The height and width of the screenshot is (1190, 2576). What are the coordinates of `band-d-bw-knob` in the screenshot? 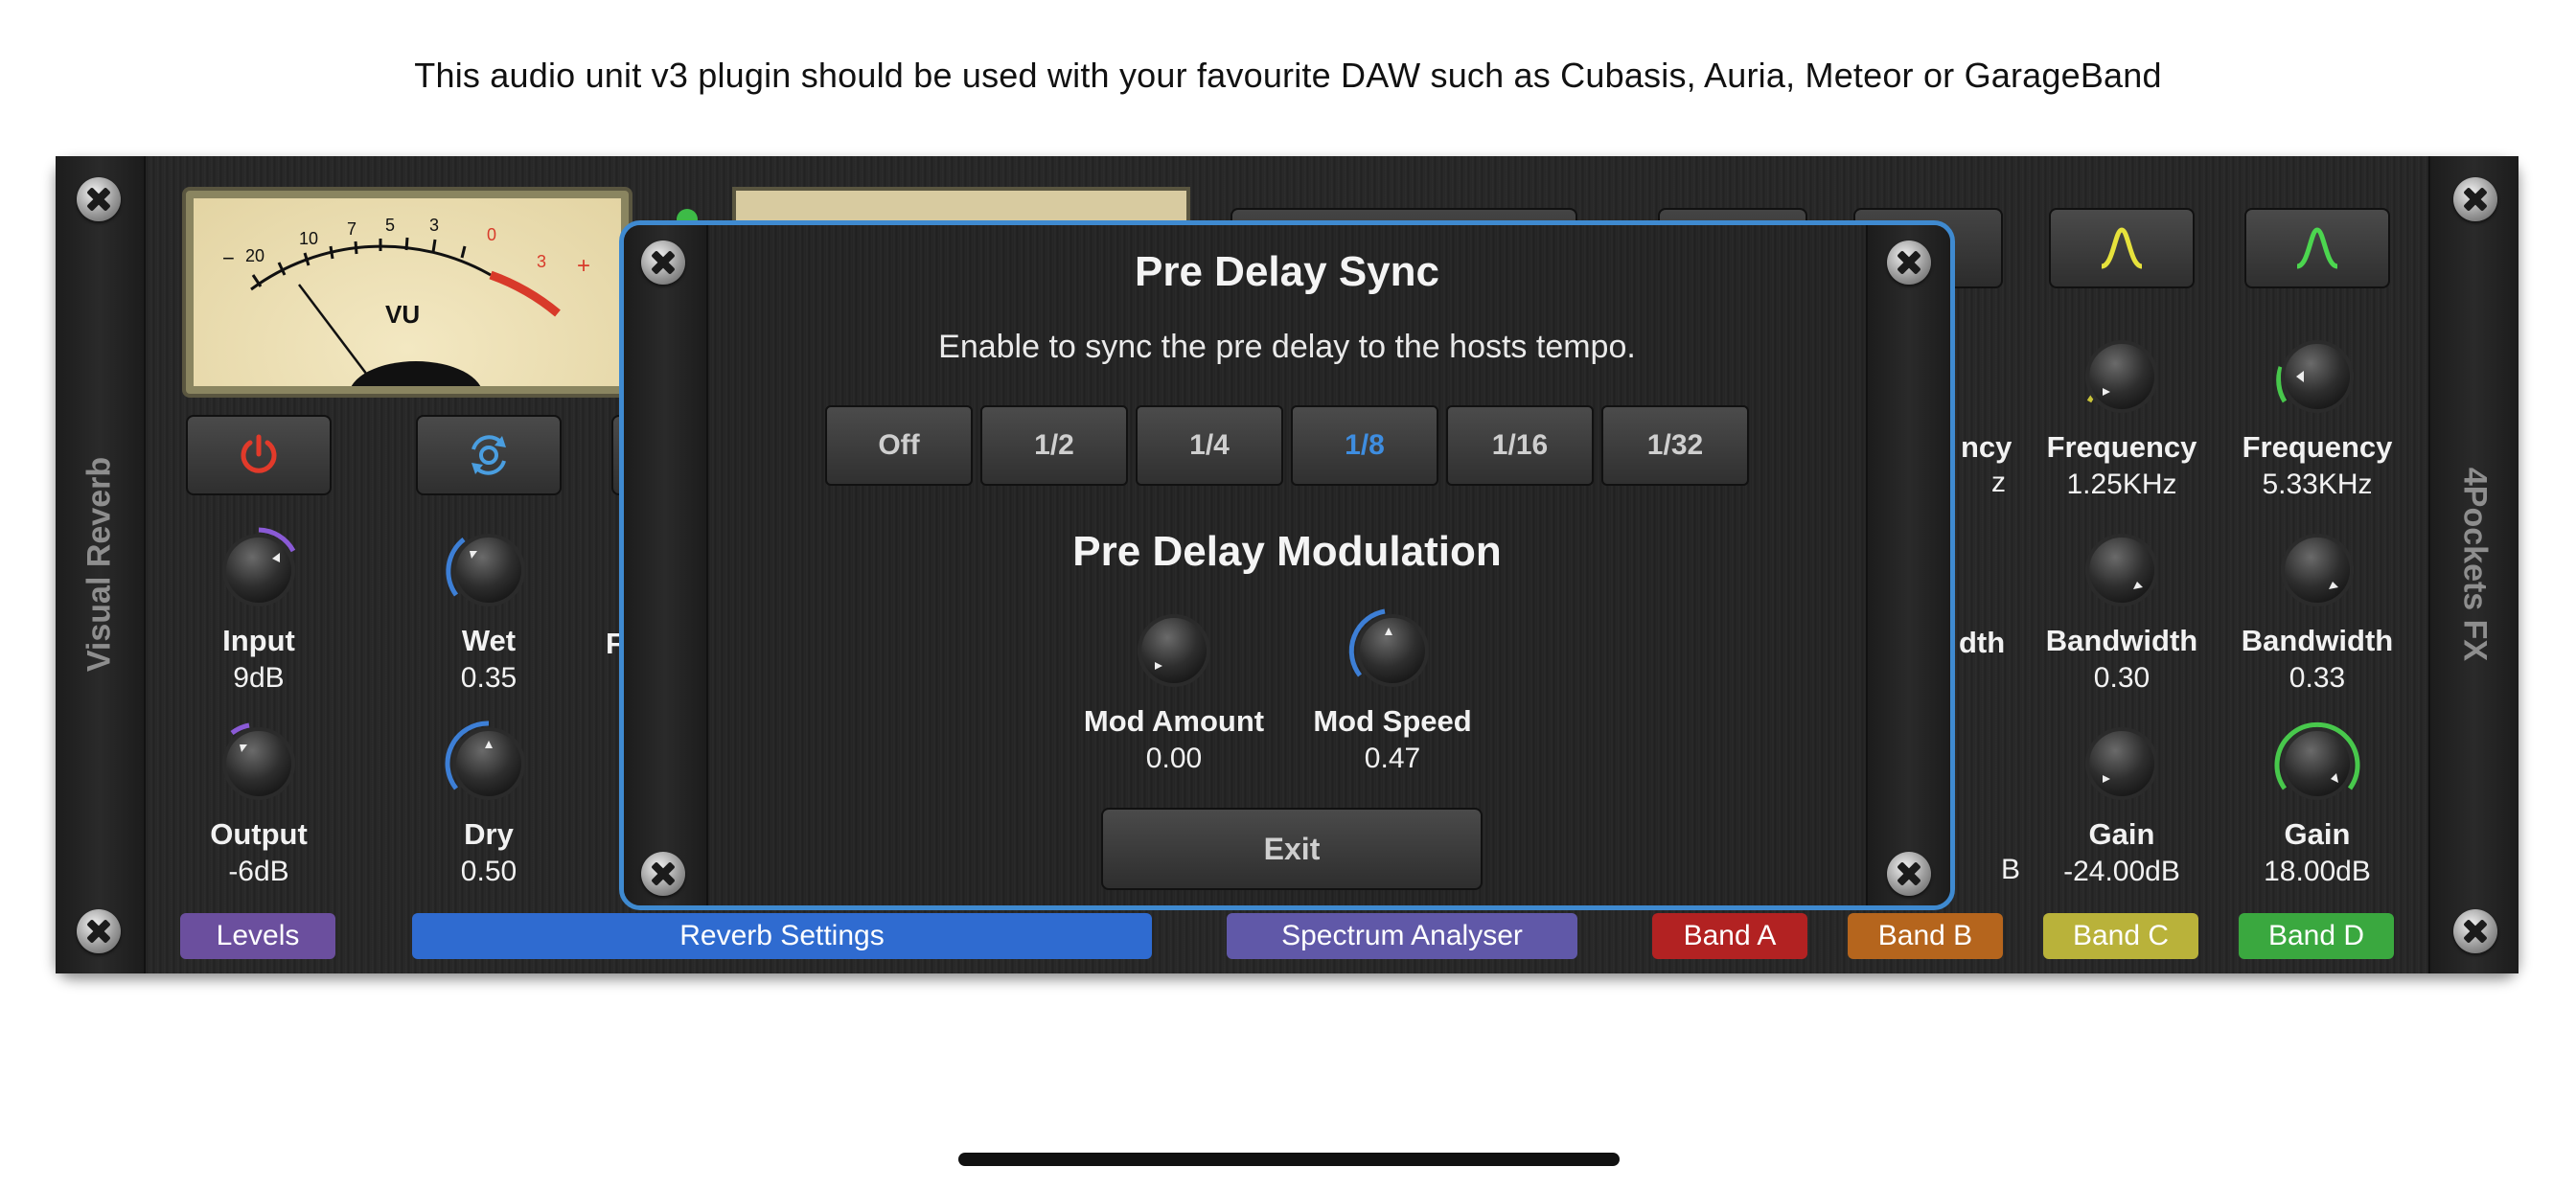 It's located at (2317, 570).